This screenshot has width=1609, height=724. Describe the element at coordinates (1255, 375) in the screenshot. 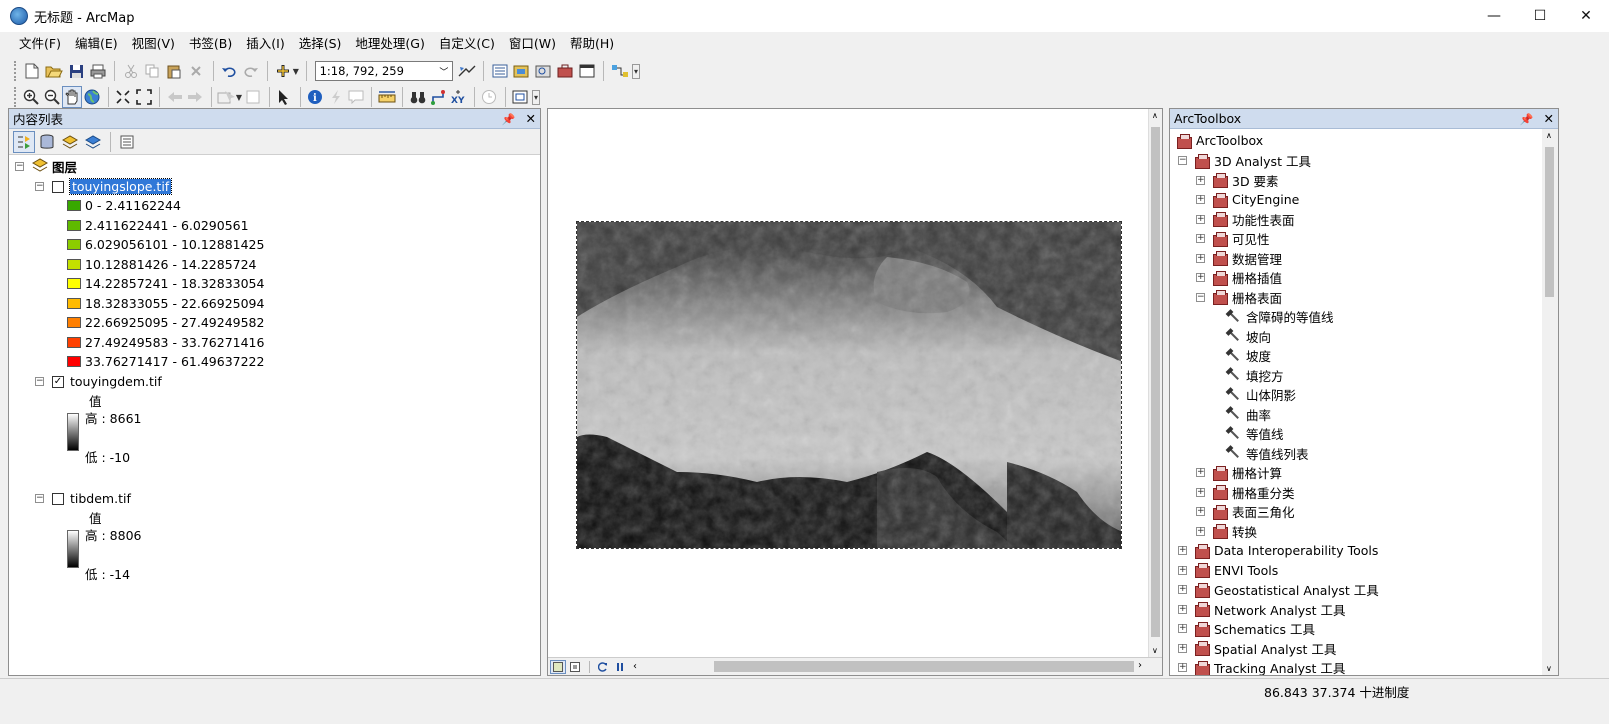

I see `tool-item: 填挖方` at that location.